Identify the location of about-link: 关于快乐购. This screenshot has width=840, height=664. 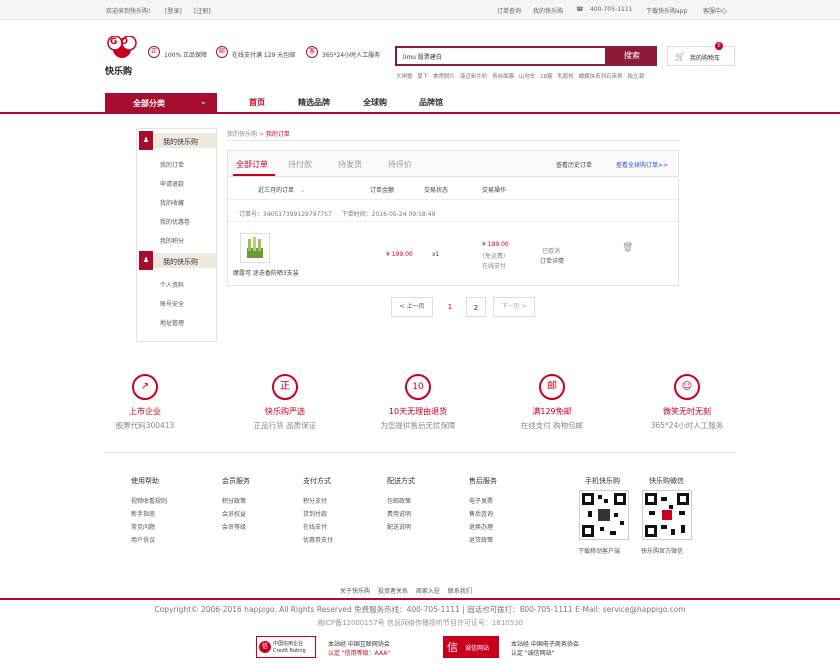
(355, 591).